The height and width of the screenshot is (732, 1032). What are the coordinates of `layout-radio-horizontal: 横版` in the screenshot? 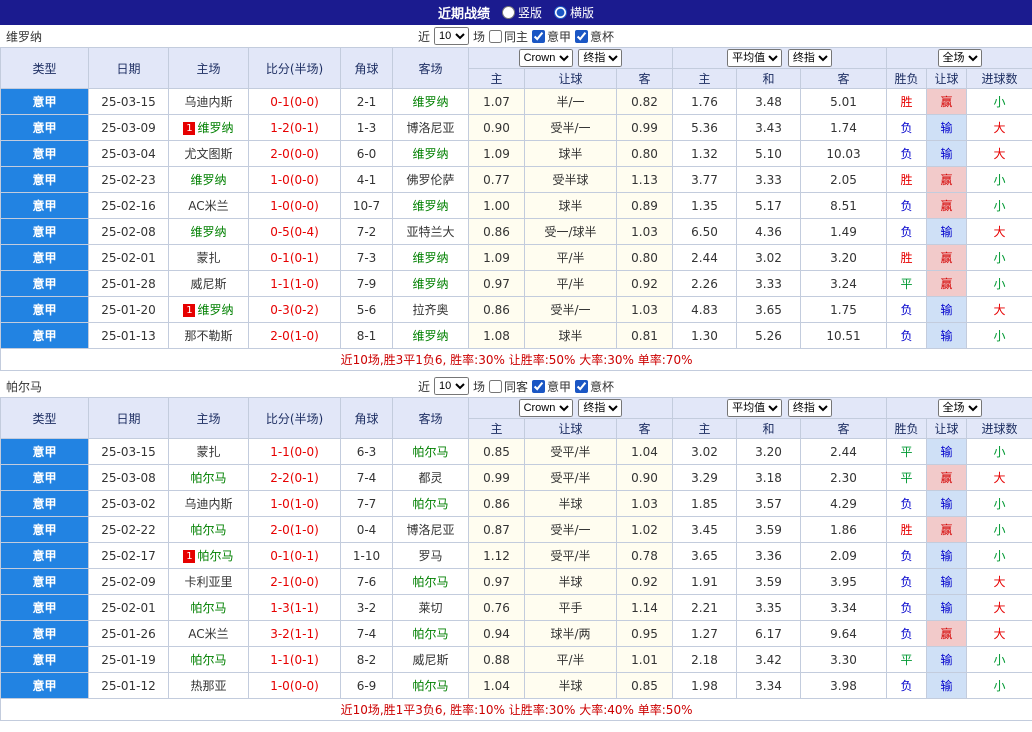 It's located at (574, 12).